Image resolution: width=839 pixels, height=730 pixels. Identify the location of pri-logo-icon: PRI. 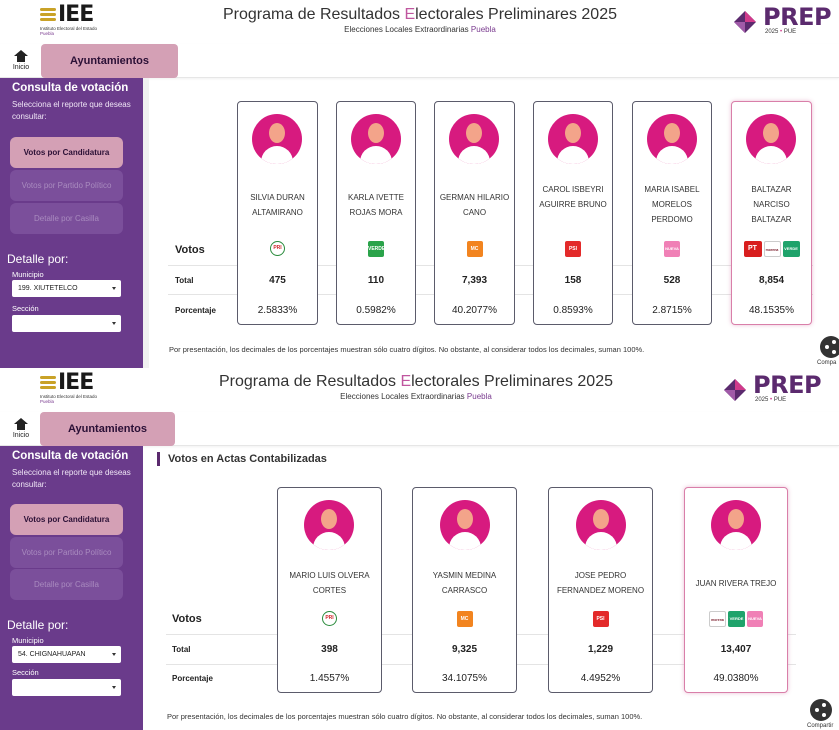
(277, 248).